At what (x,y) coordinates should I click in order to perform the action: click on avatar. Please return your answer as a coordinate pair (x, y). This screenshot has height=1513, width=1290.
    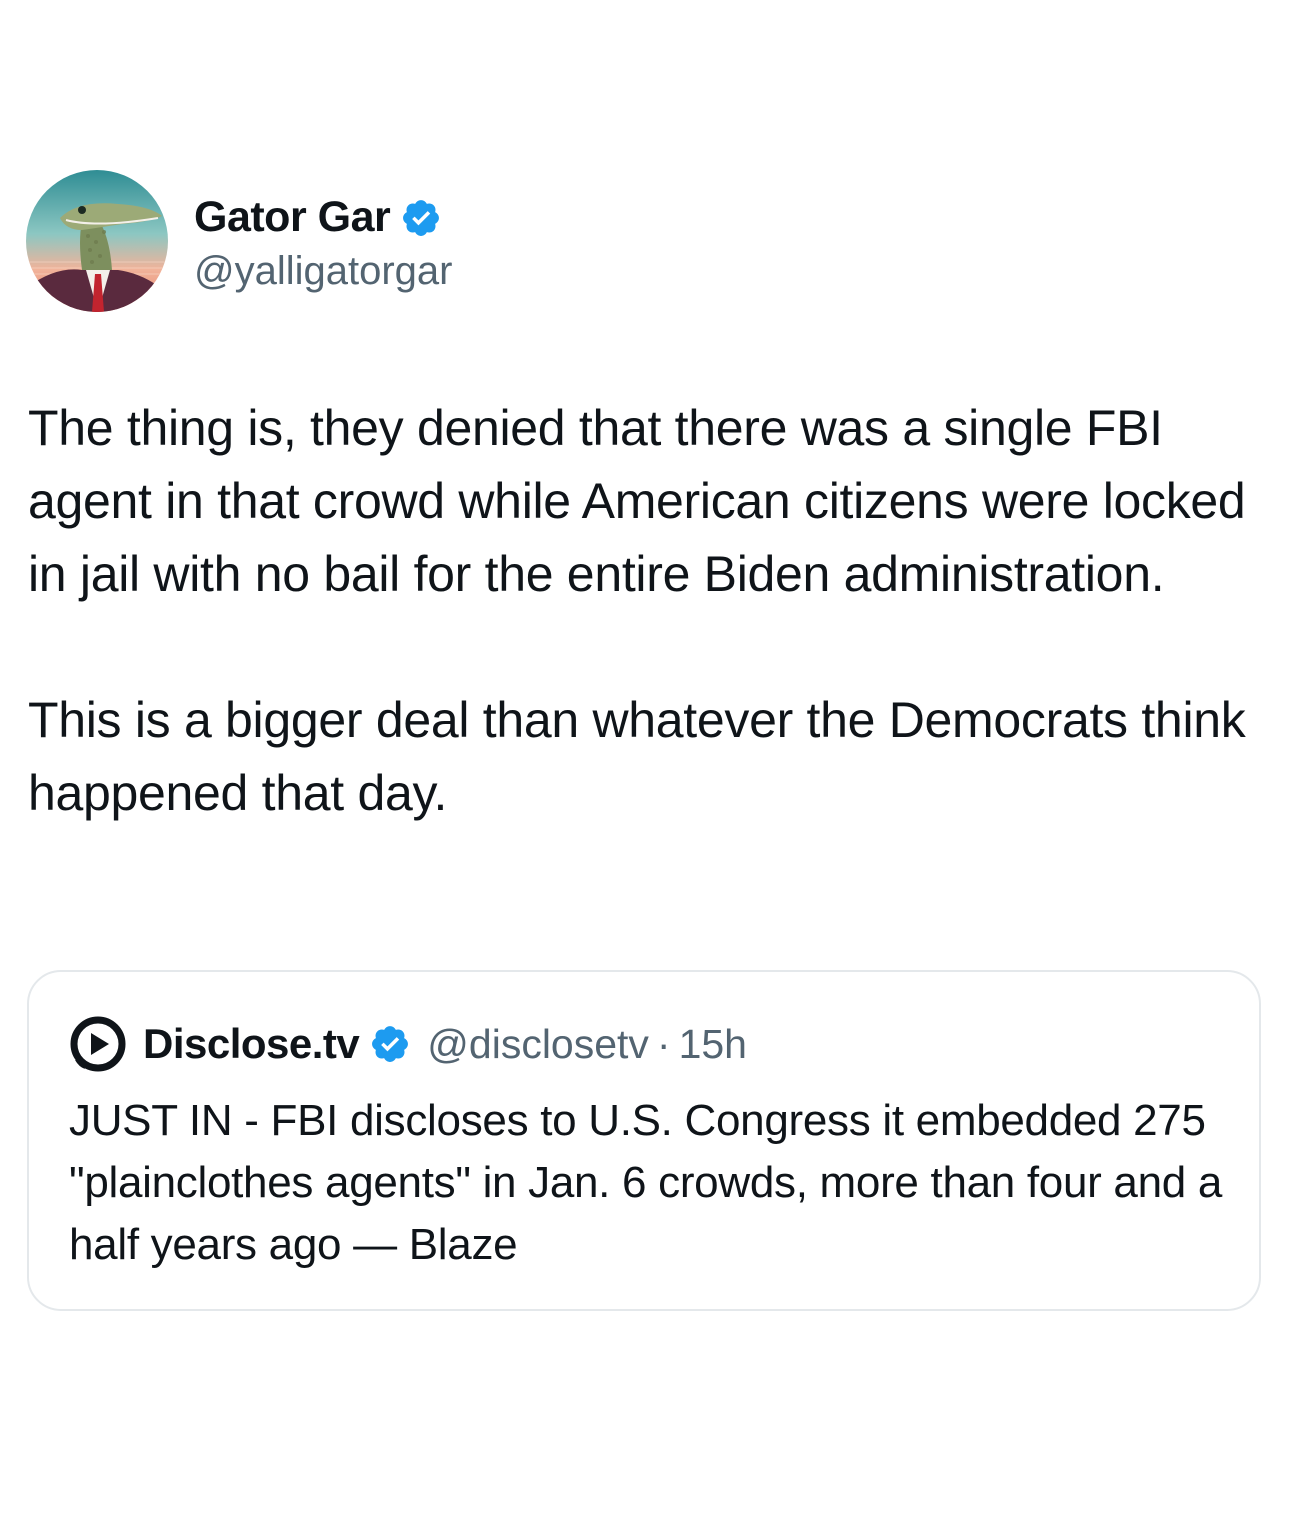
    Looking at the image, I should click on (97, 241).